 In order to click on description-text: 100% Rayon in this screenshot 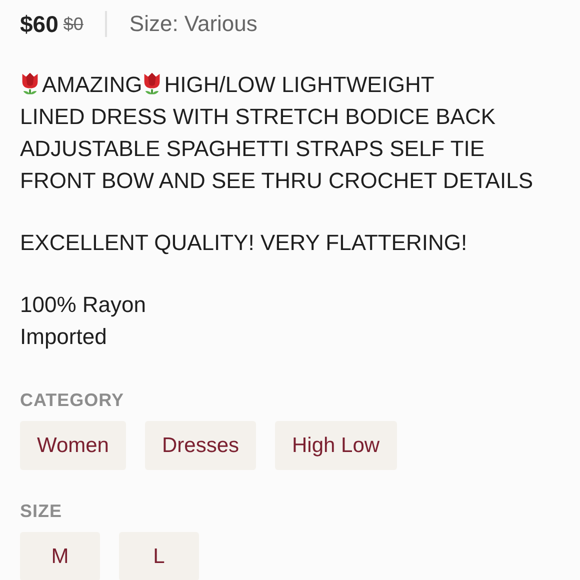, I will do `click(83, 304)`.